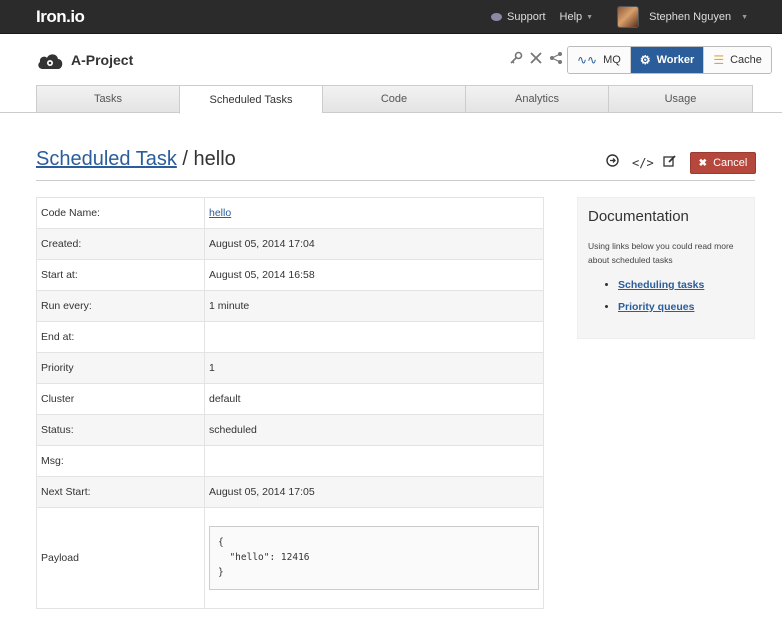  What do you see at coordinates (536, 99) in the screenshot?
I see `tab-analytics: Analytics` at bounding box center [536, 99].